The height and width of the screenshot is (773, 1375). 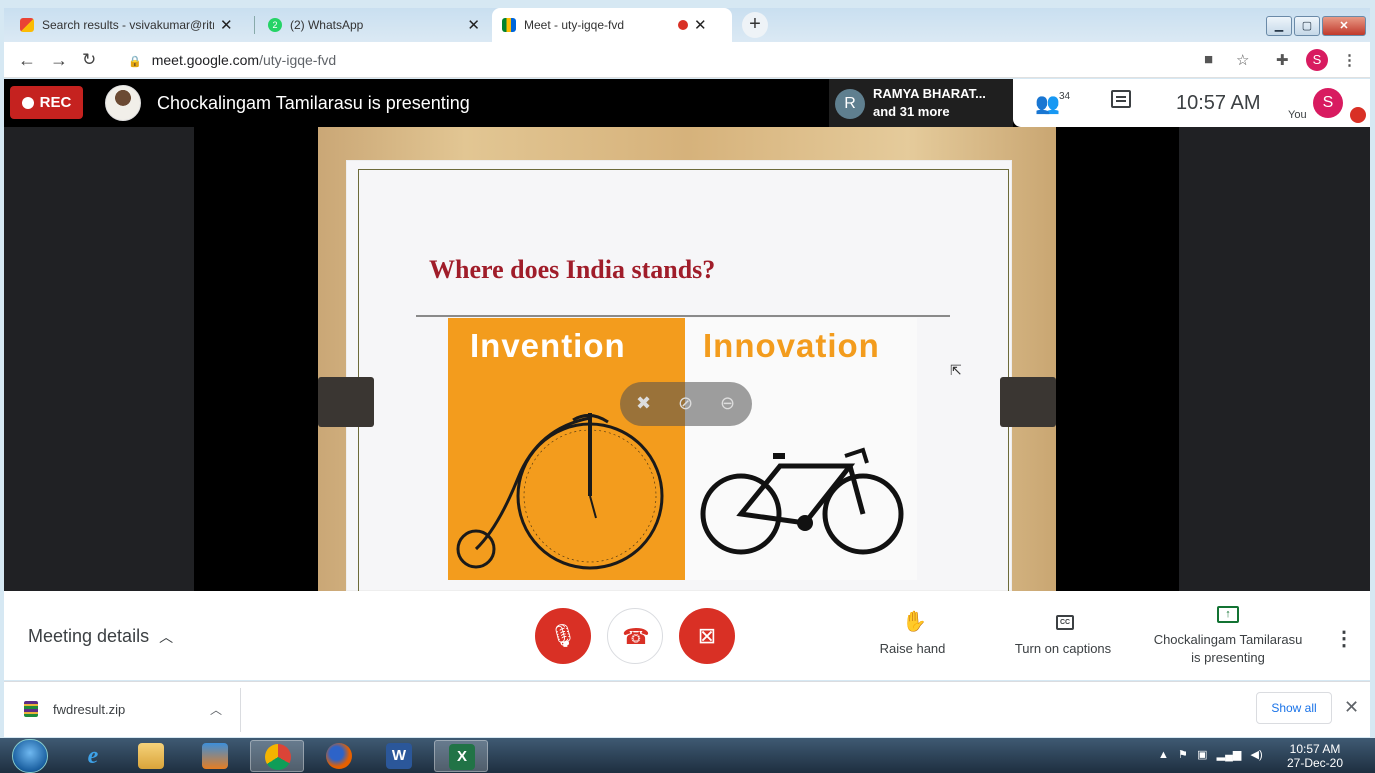 What do you see at coordinates (1218, 103) in the screenshot?
I see `meeting-clock: 10:57 AM` at bounding box center [1218, 103].